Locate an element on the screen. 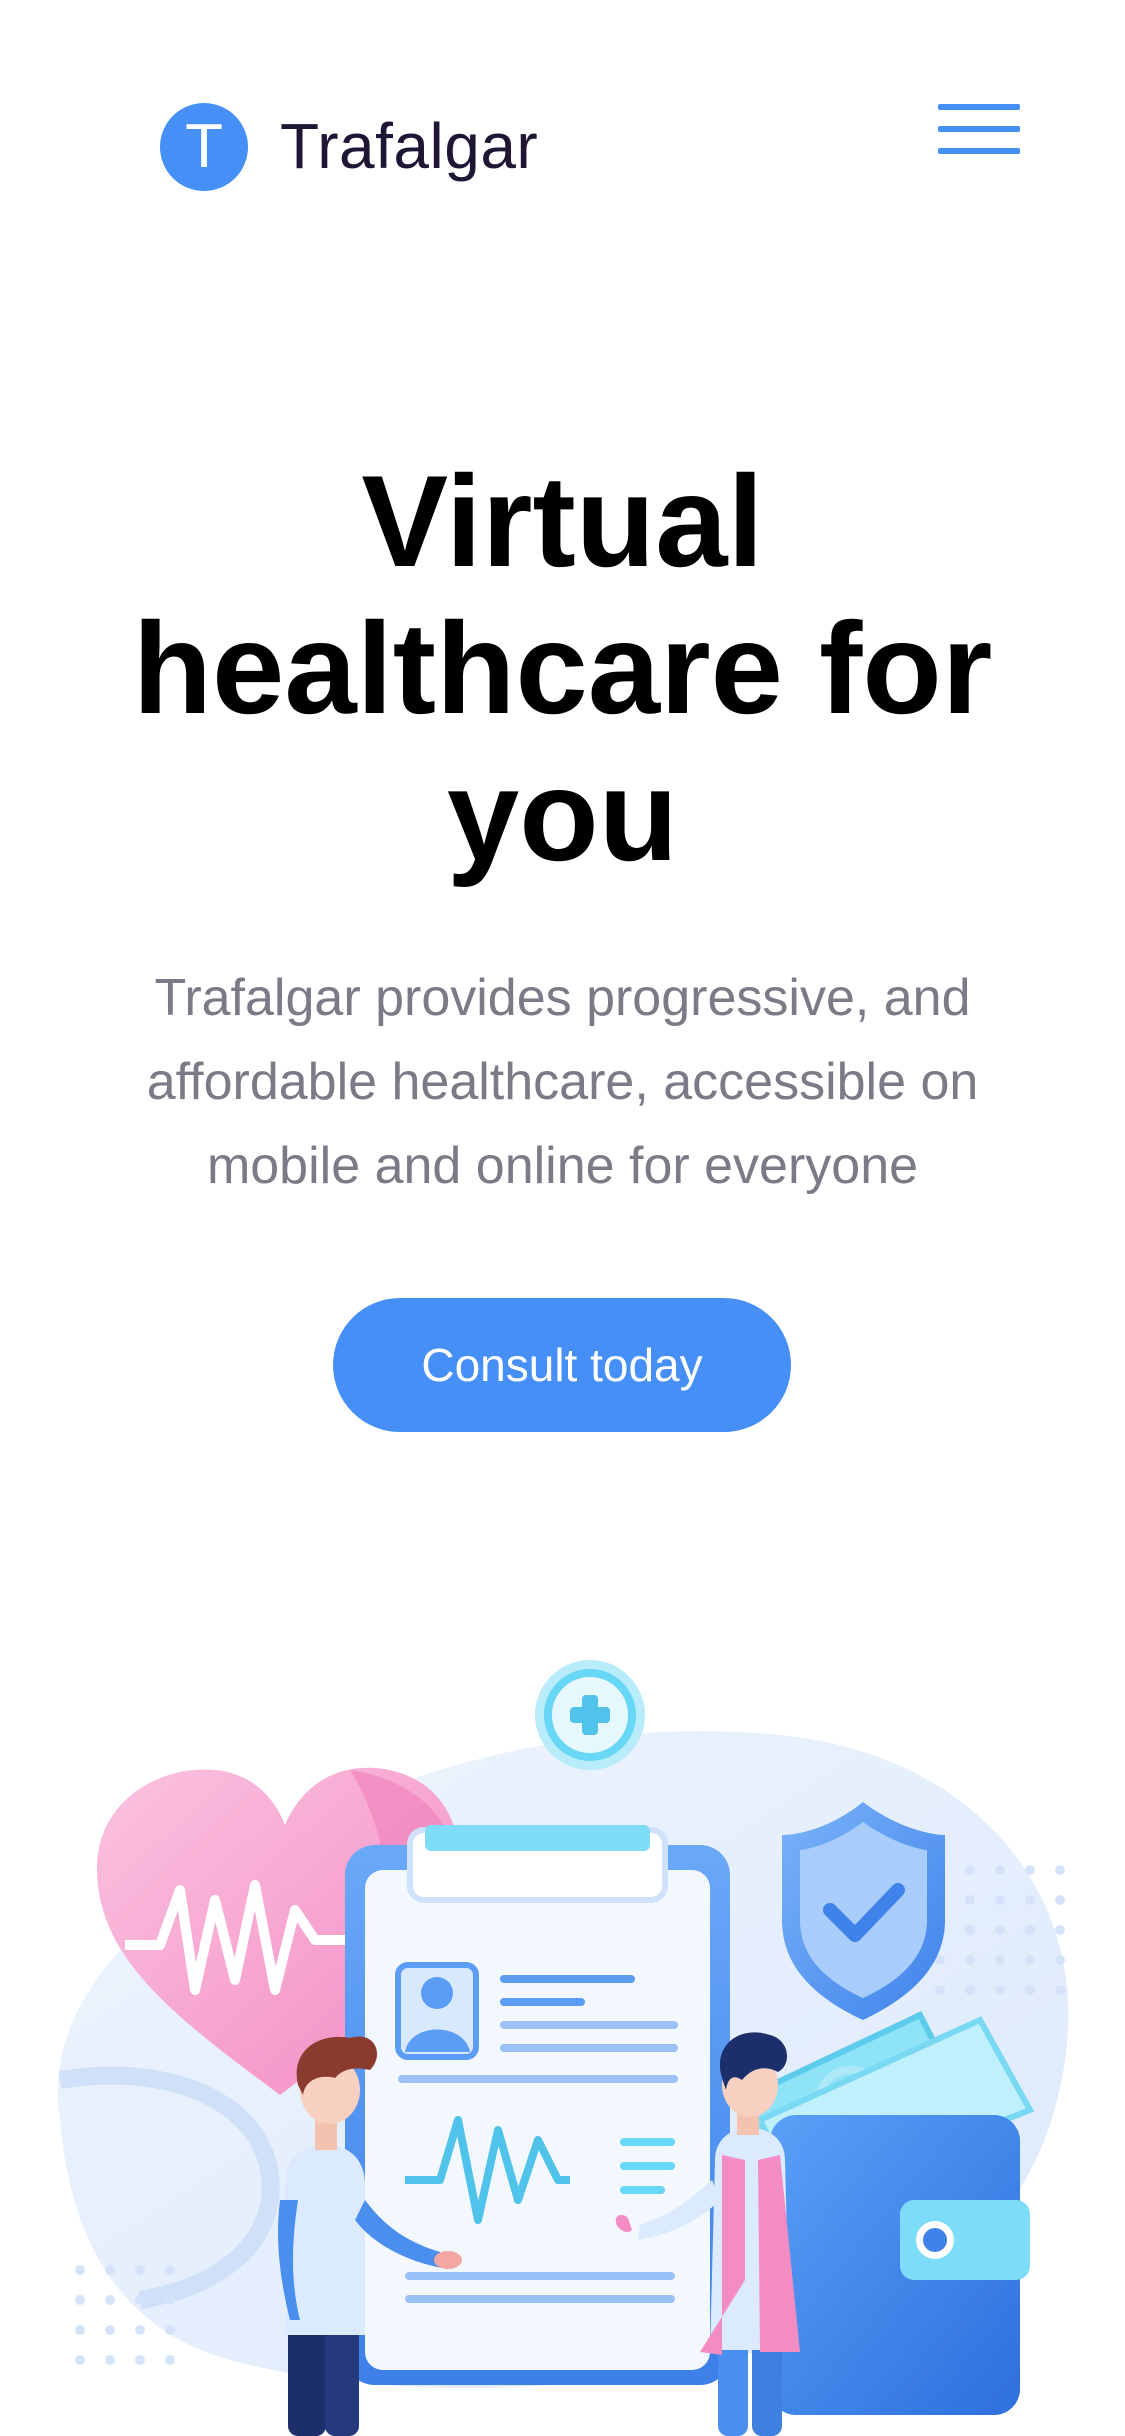 The height and width of the screenshot is (2436, 1125). brand-name: Trafalgar is located at coordinates (409, 146).